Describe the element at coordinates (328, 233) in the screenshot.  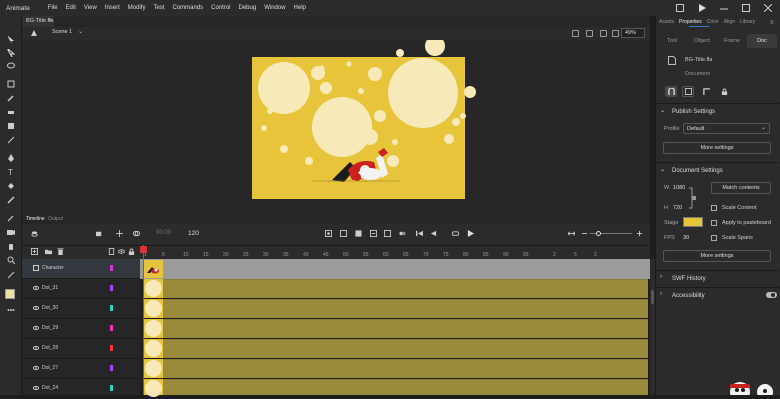
I see `insert-keyframe-icon` at that location.